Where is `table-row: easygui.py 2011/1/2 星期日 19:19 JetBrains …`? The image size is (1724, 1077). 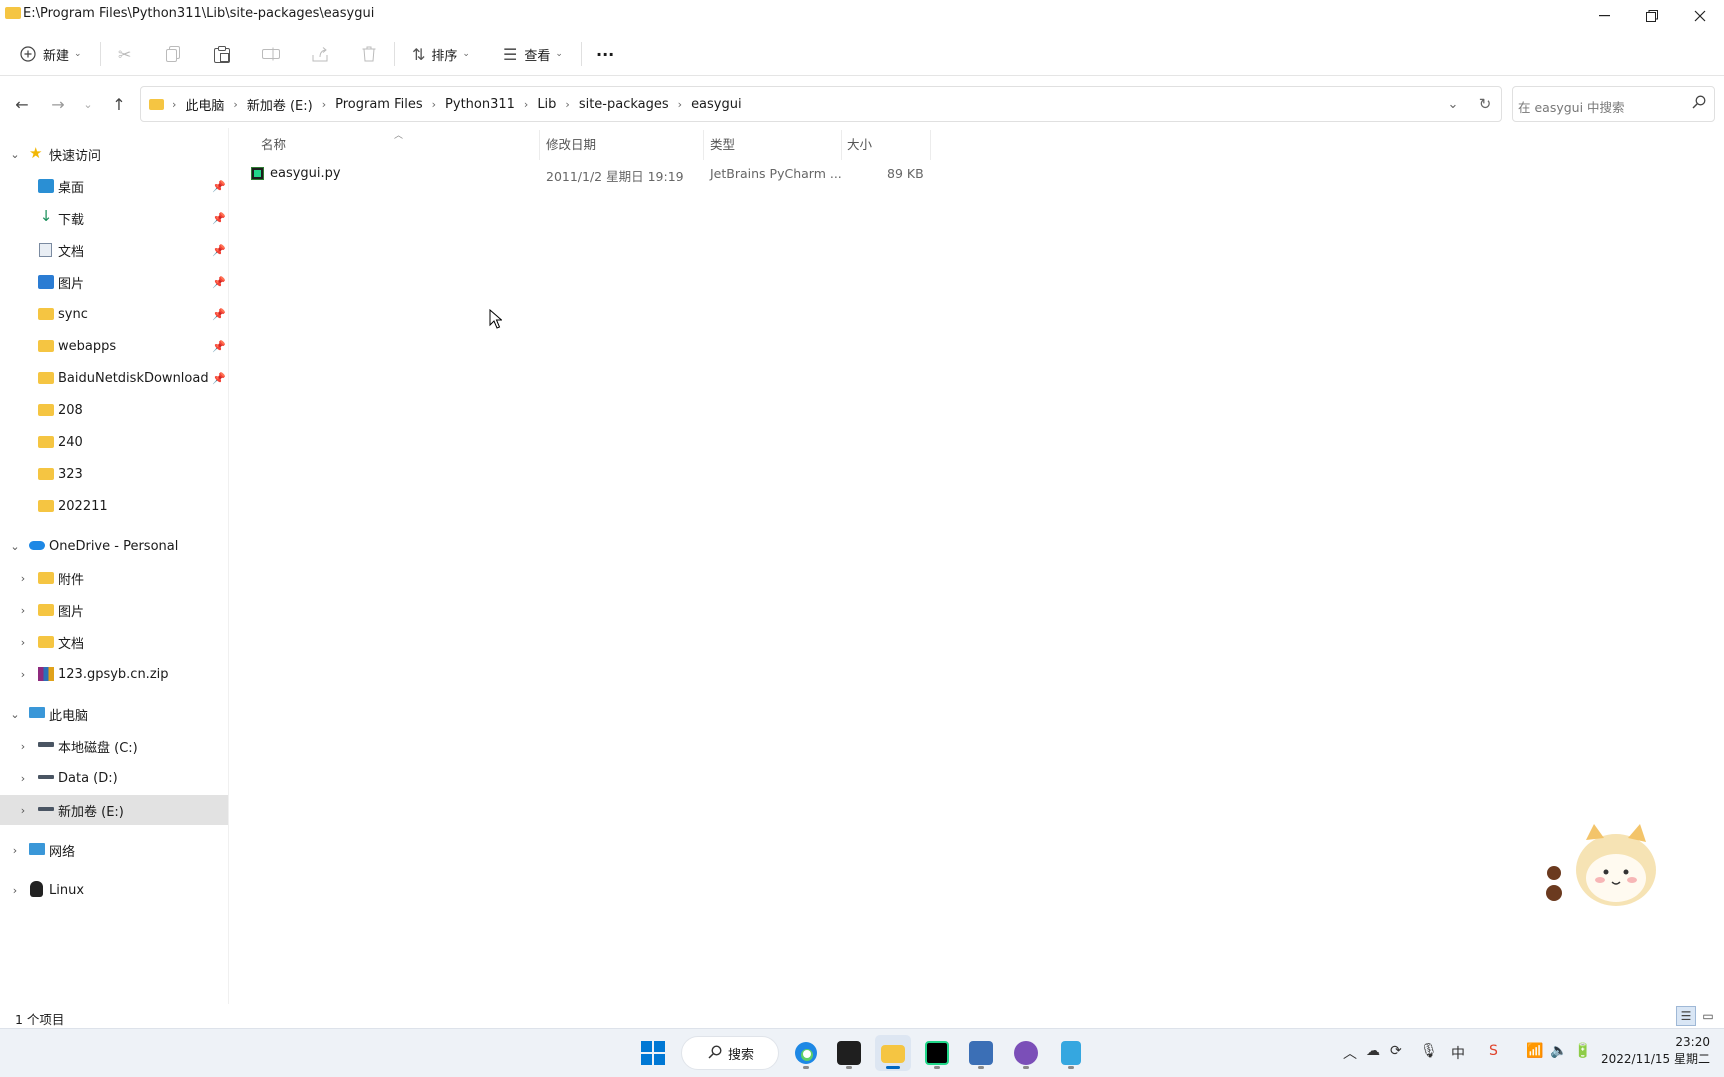 table-row: easygui.py 2011/1/2 星期日 19:19 JetBrains … is located at coordinates (589, 174).